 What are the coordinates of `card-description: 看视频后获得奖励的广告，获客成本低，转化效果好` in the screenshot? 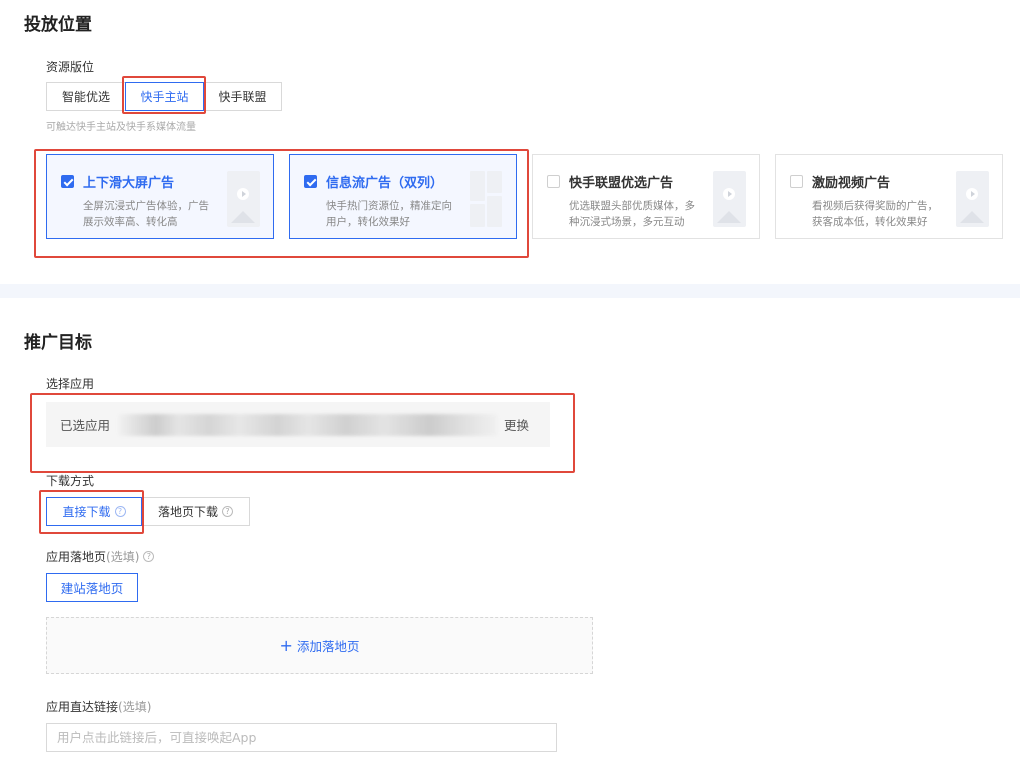 It's located at (875, 214).